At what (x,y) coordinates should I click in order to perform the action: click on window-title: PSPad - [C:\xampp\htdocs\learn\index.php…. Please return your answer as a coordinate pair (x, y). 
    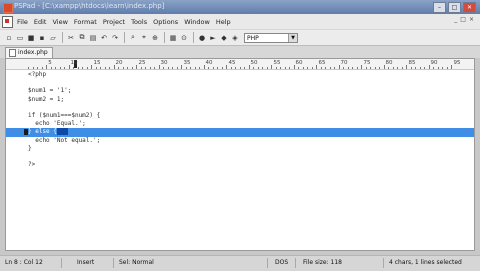
    Looking at the image, I should click on (89, 6).